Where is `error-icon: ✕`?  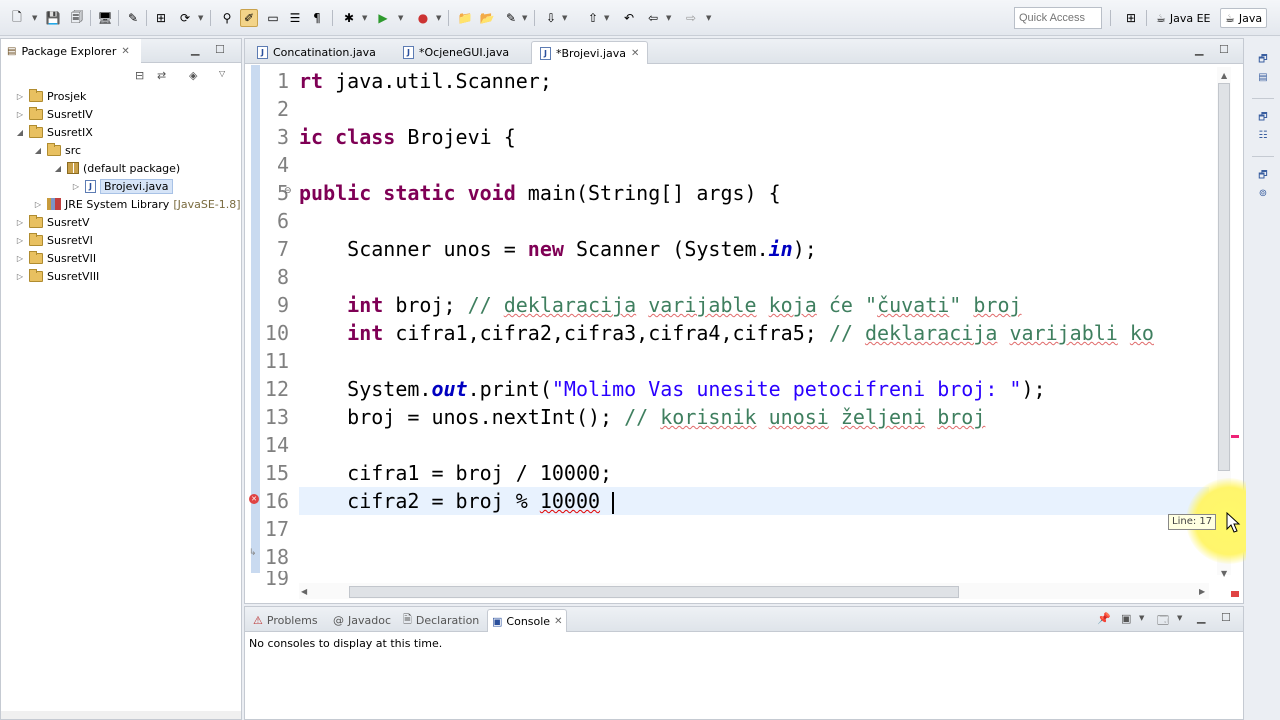
error-icon: ✕ is located at coordinates (254, 499).